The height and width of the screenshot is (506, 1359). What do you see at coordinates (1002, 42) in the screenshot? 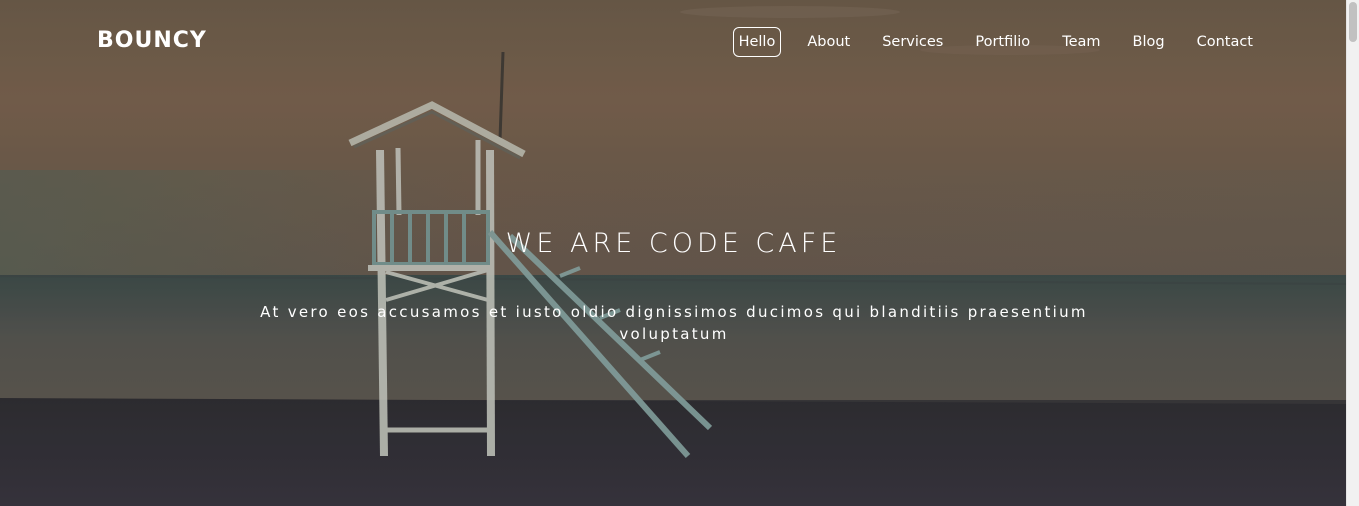
I see `nav-item-portfolio: Portfilio` at bounding box center [1002, 42].